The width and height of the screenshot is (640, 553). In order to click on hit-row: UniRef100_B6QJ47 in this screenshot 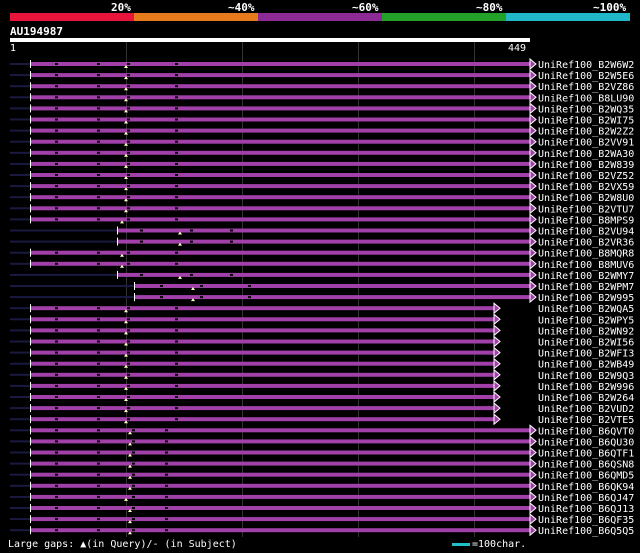, I will do `click(322, 497)`.